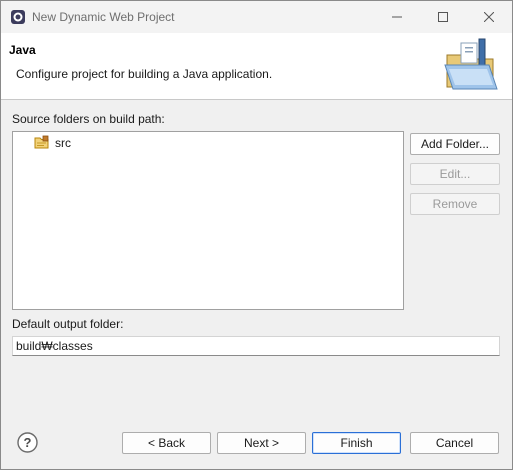 Image resolution: width=513 pixels, height=470 pixels. Describe the element at coordinates (63, 143) in the screenshot. I see `tree-item-label: src` at that location.